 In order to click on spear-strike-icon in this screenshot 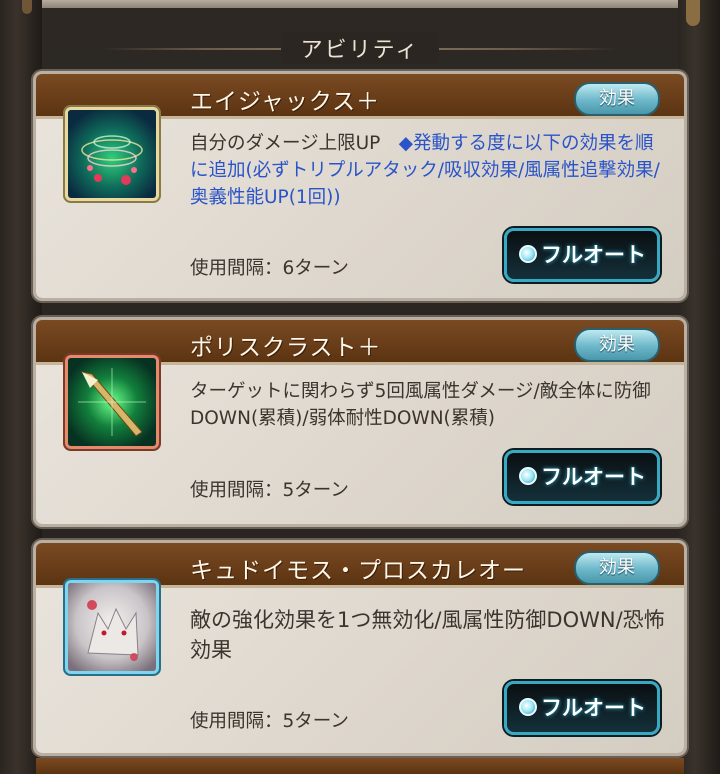, I will do `click(112, 402)`.